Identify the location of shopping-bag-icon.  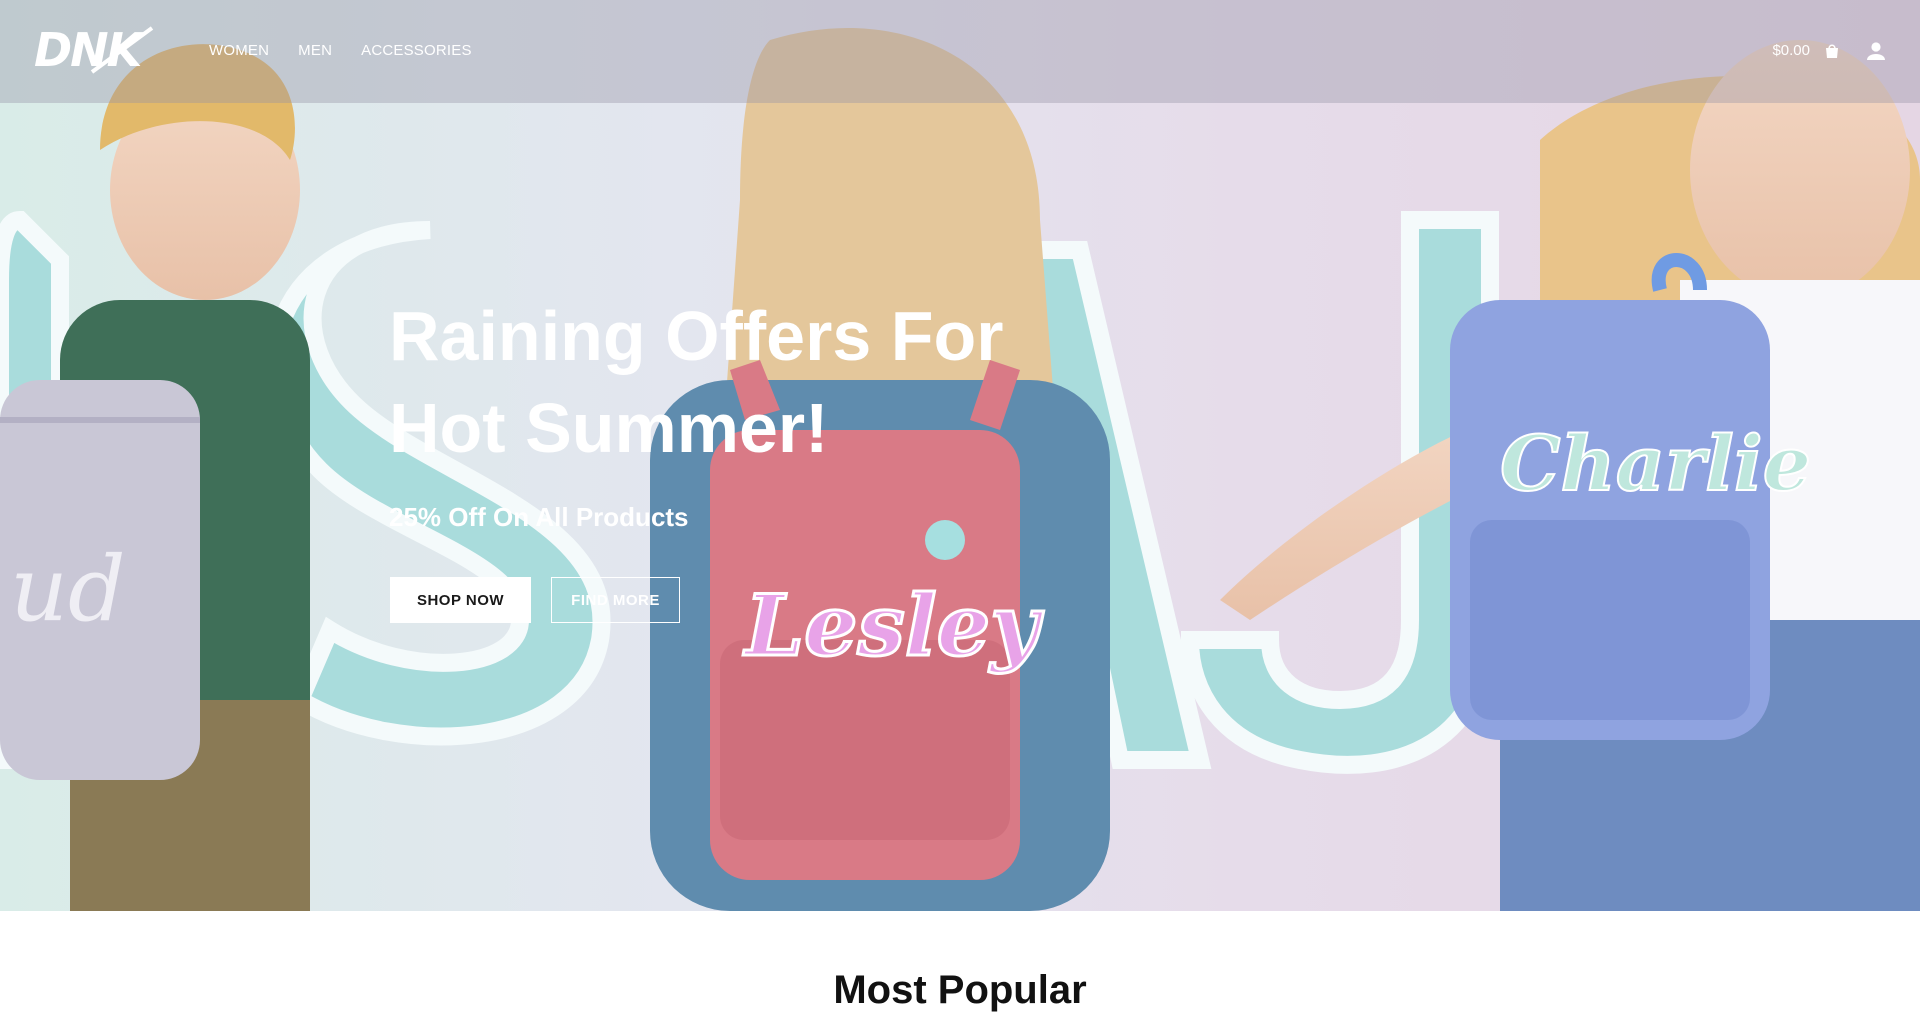
(1832, 50).